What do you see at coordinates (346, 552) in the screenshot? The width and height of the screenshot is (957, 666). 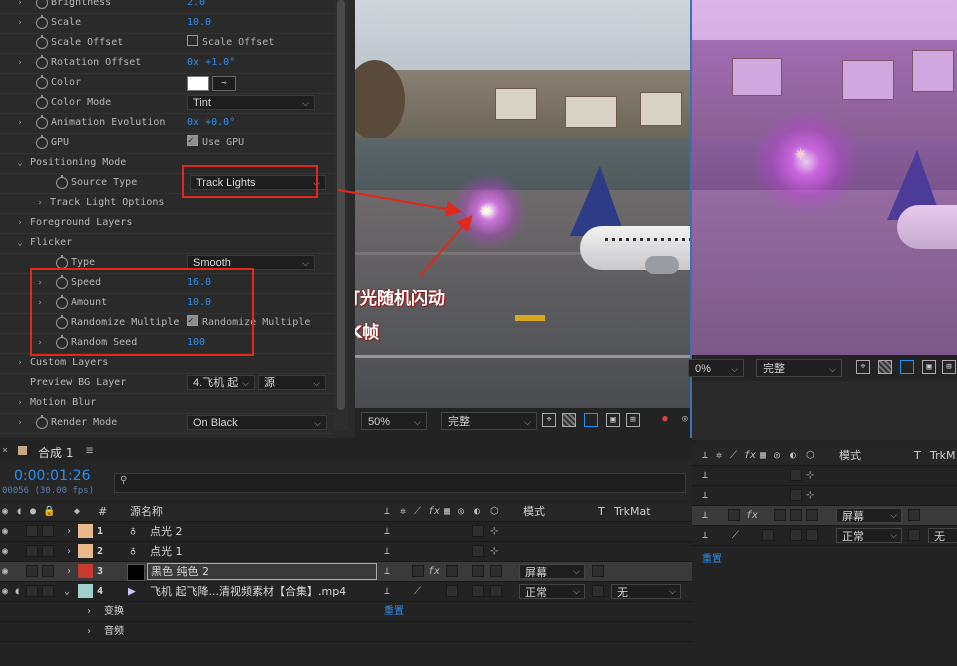 I see `layer-row: ◉ › 2 ♁ 点光 1 ⊥ ⊹` at bounding box center [346, 552].